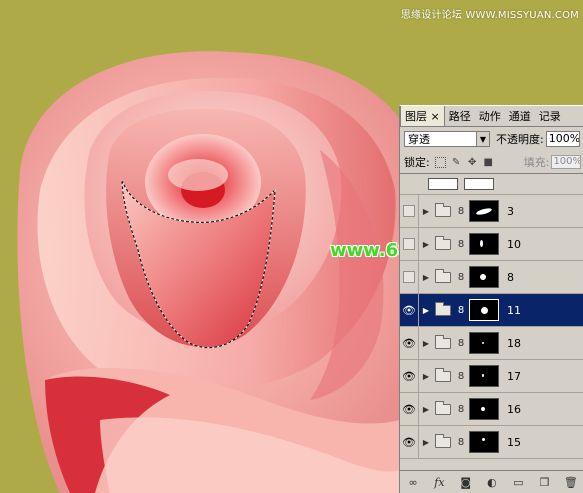 The height and width of the screenshot is (493, 583). What do you see at coordinates (514, 409) in the screenshot?
I see `layer-name: 16` at bounding box center [514, 409].